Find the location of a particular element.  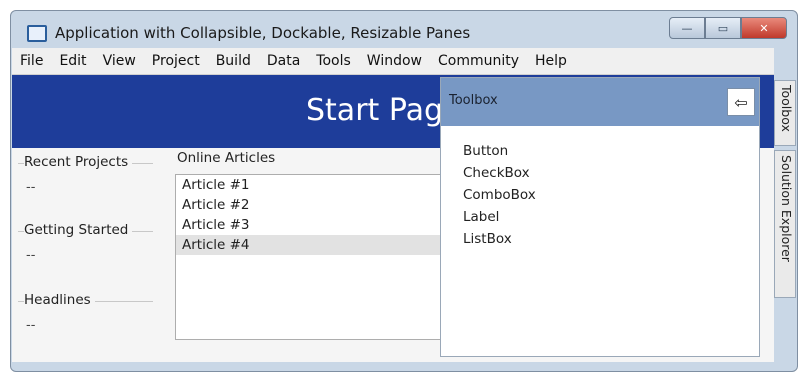

menu-edit: Edit is located at coordinates (72, 61).